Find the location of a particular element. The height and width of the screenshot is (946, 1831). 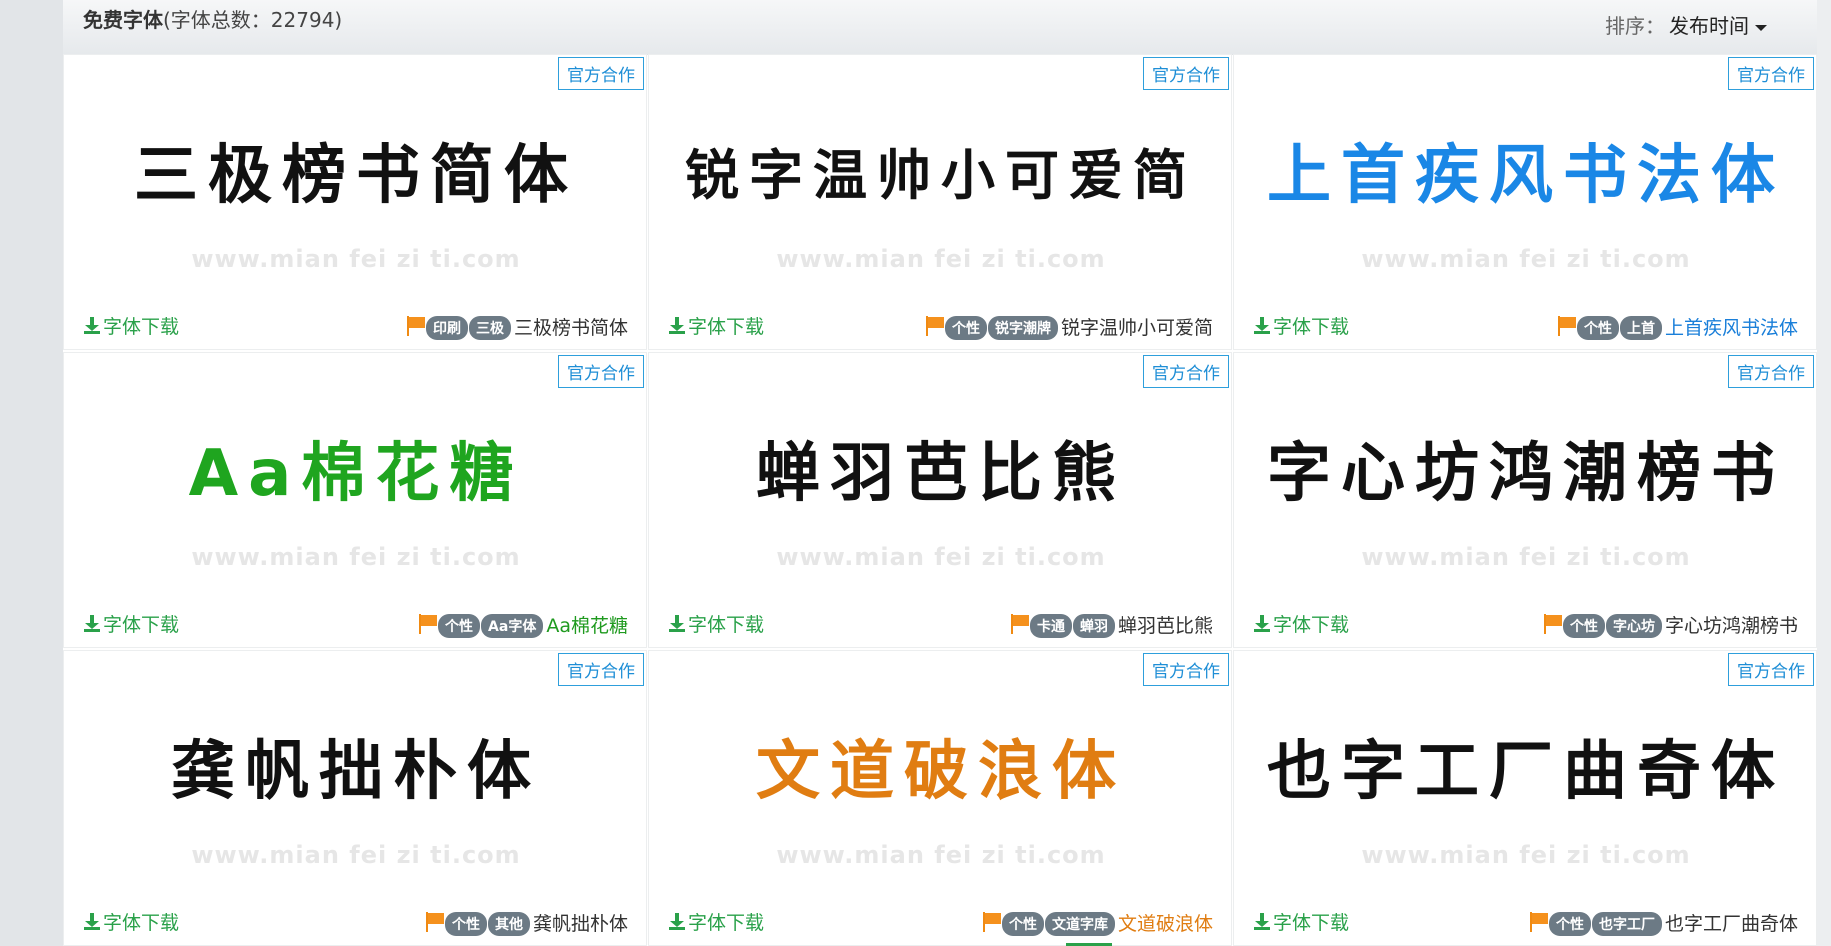

list-header: 免费字体(字体总数：22794) 排序： 发布时间 is located at coordinates (940, 27).